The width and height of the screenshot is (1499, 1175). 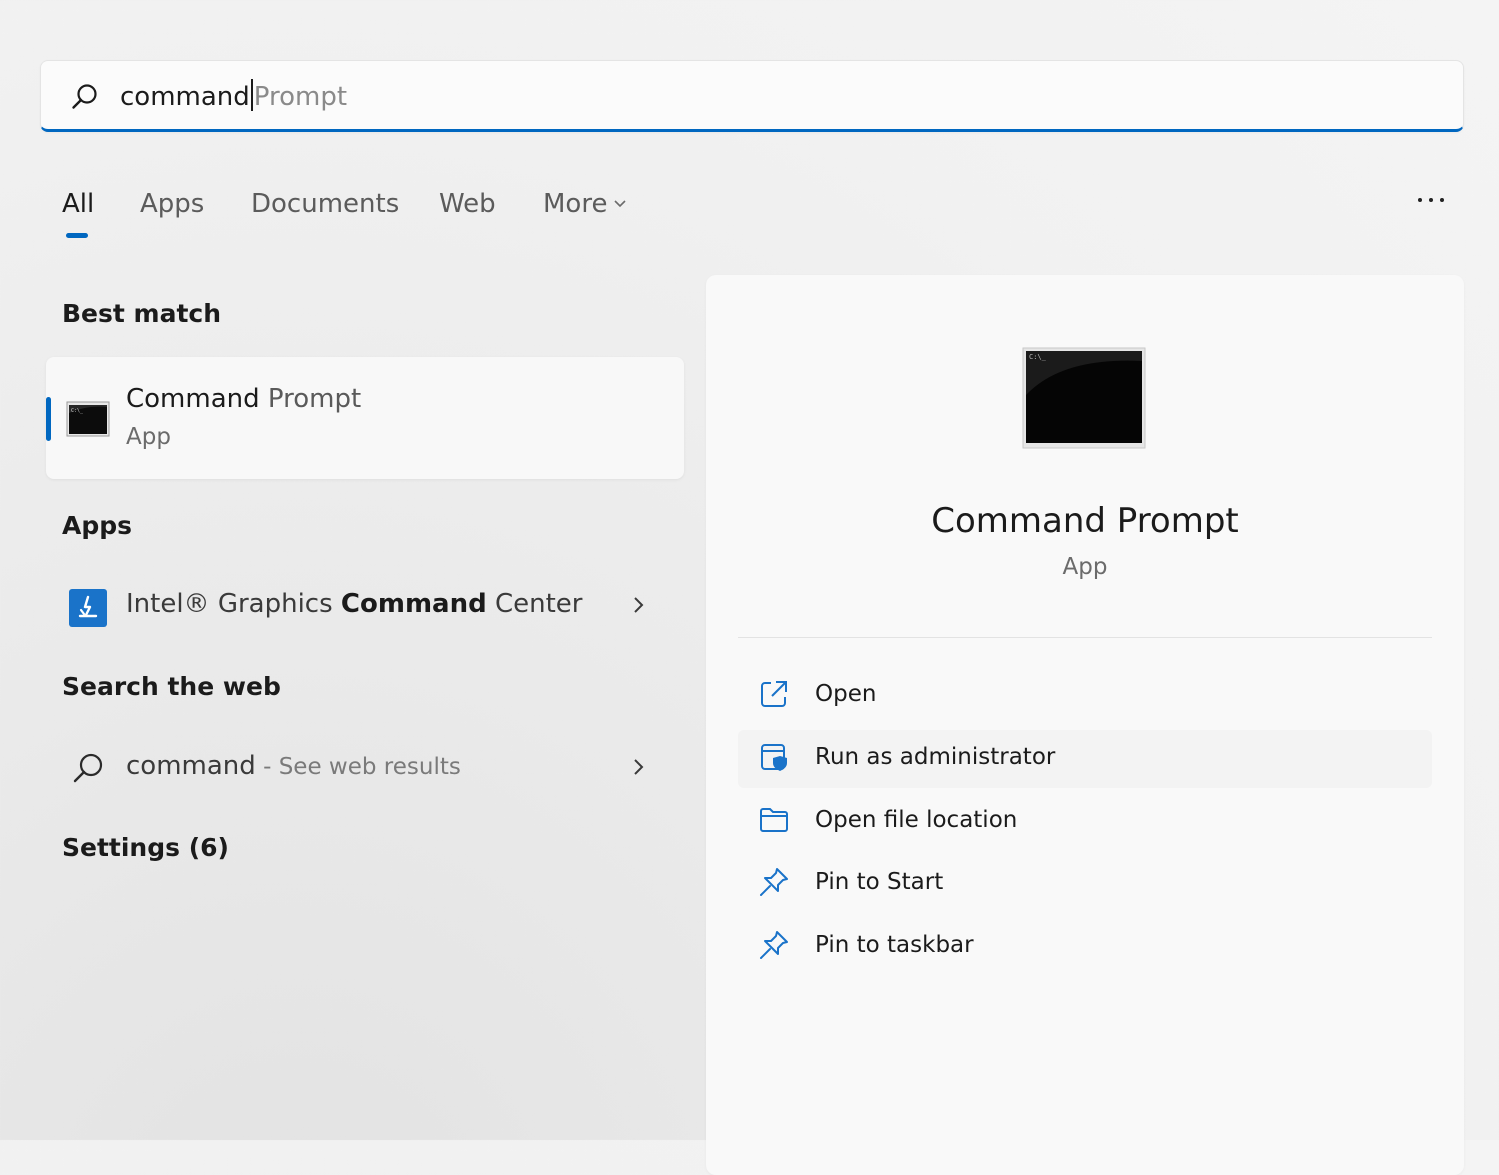 I want to click on action-open-file-location: Open file location, so click(x=1085, y=822).